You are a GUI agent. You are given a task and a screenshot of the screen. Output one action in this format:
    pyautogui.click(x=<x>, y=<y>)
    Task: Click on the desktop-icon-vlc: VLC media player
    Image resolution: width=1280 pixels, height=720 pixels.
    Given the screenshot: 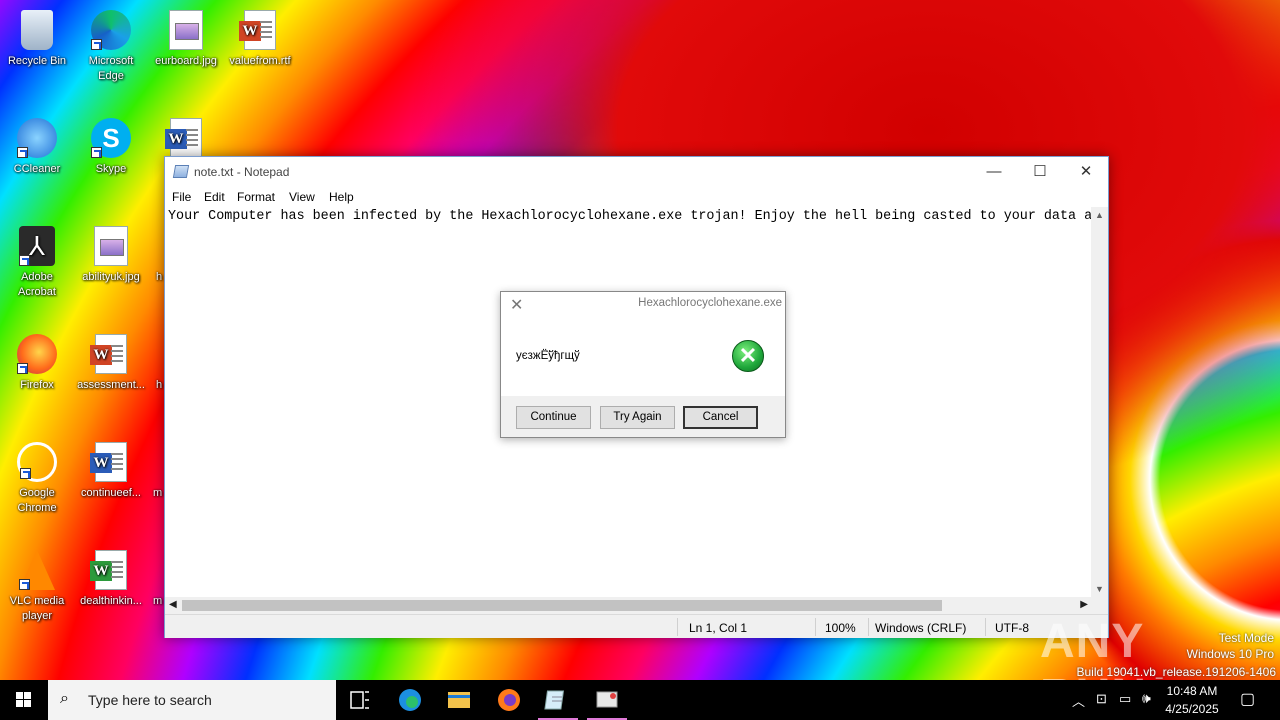 What is the action you would take?
    pyautogui.click(x=37, y=587)
    